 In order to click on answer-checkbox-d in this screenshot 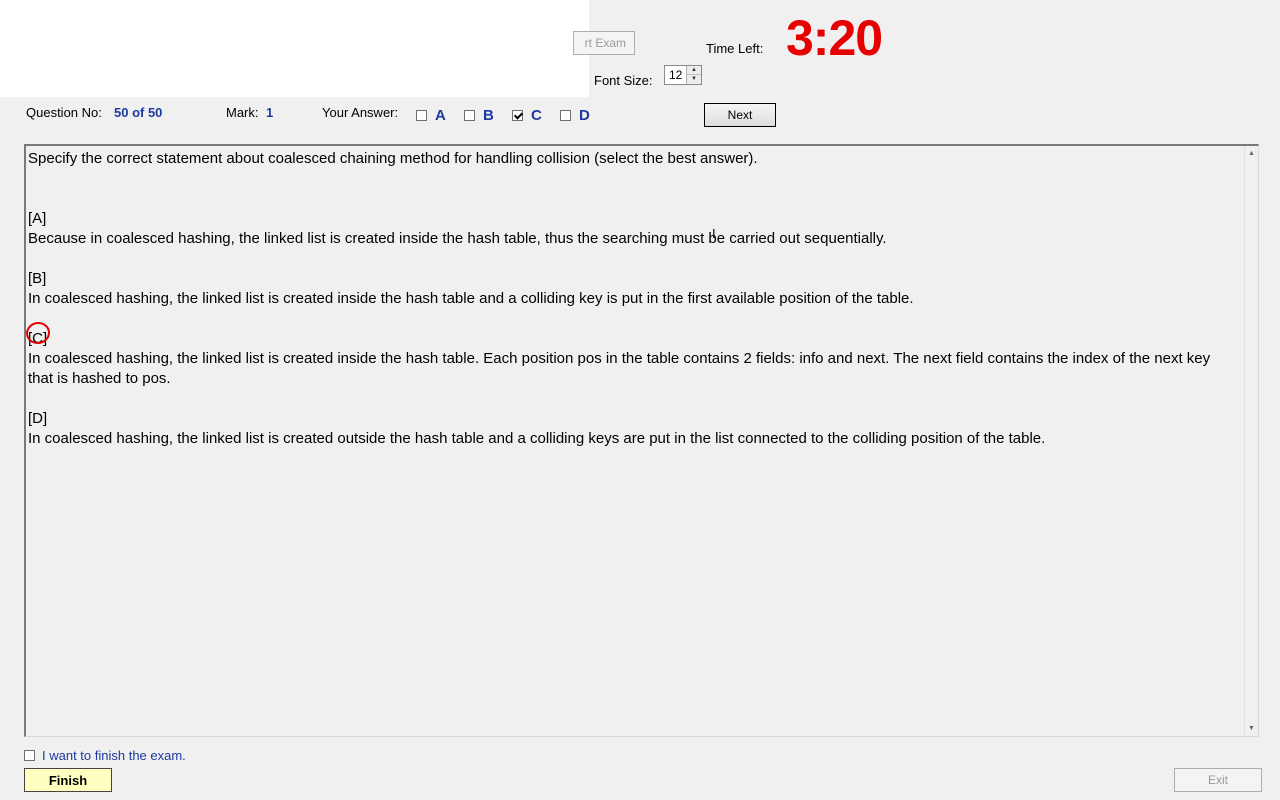, I will do `click(565, 115)`.